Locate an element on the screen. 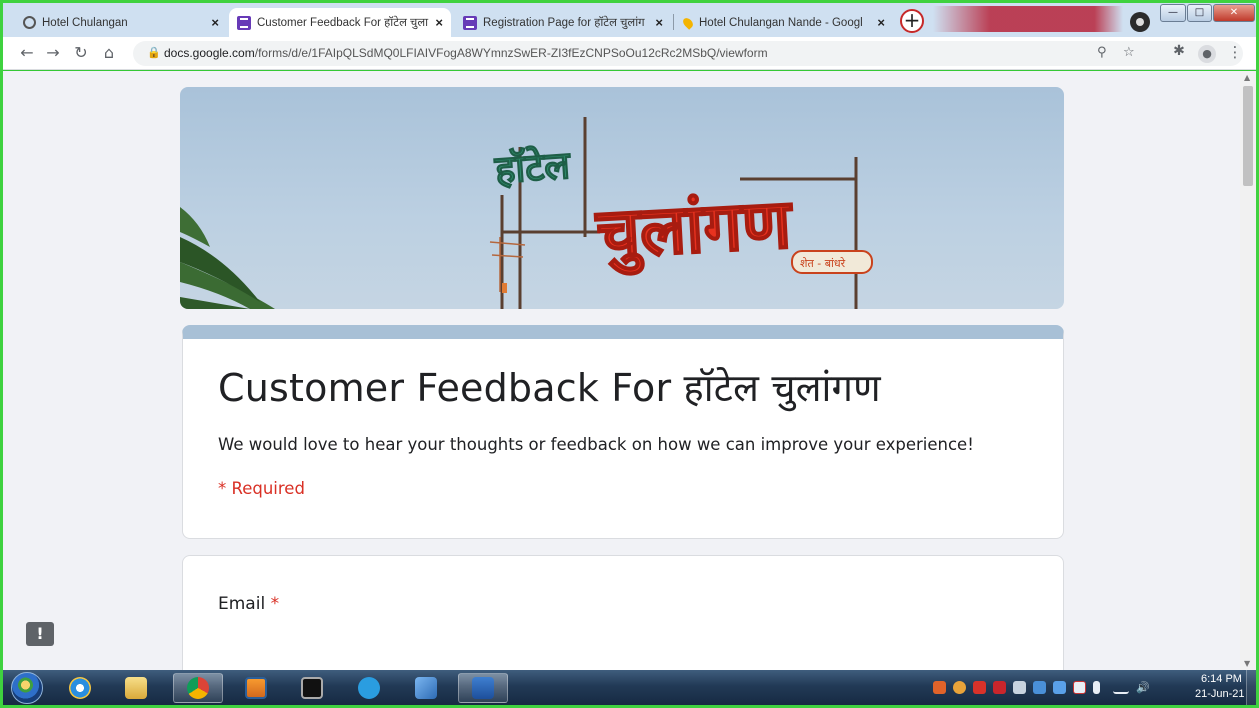  tab-label: Hotel Chulangan is located at coordinates (85, 22).